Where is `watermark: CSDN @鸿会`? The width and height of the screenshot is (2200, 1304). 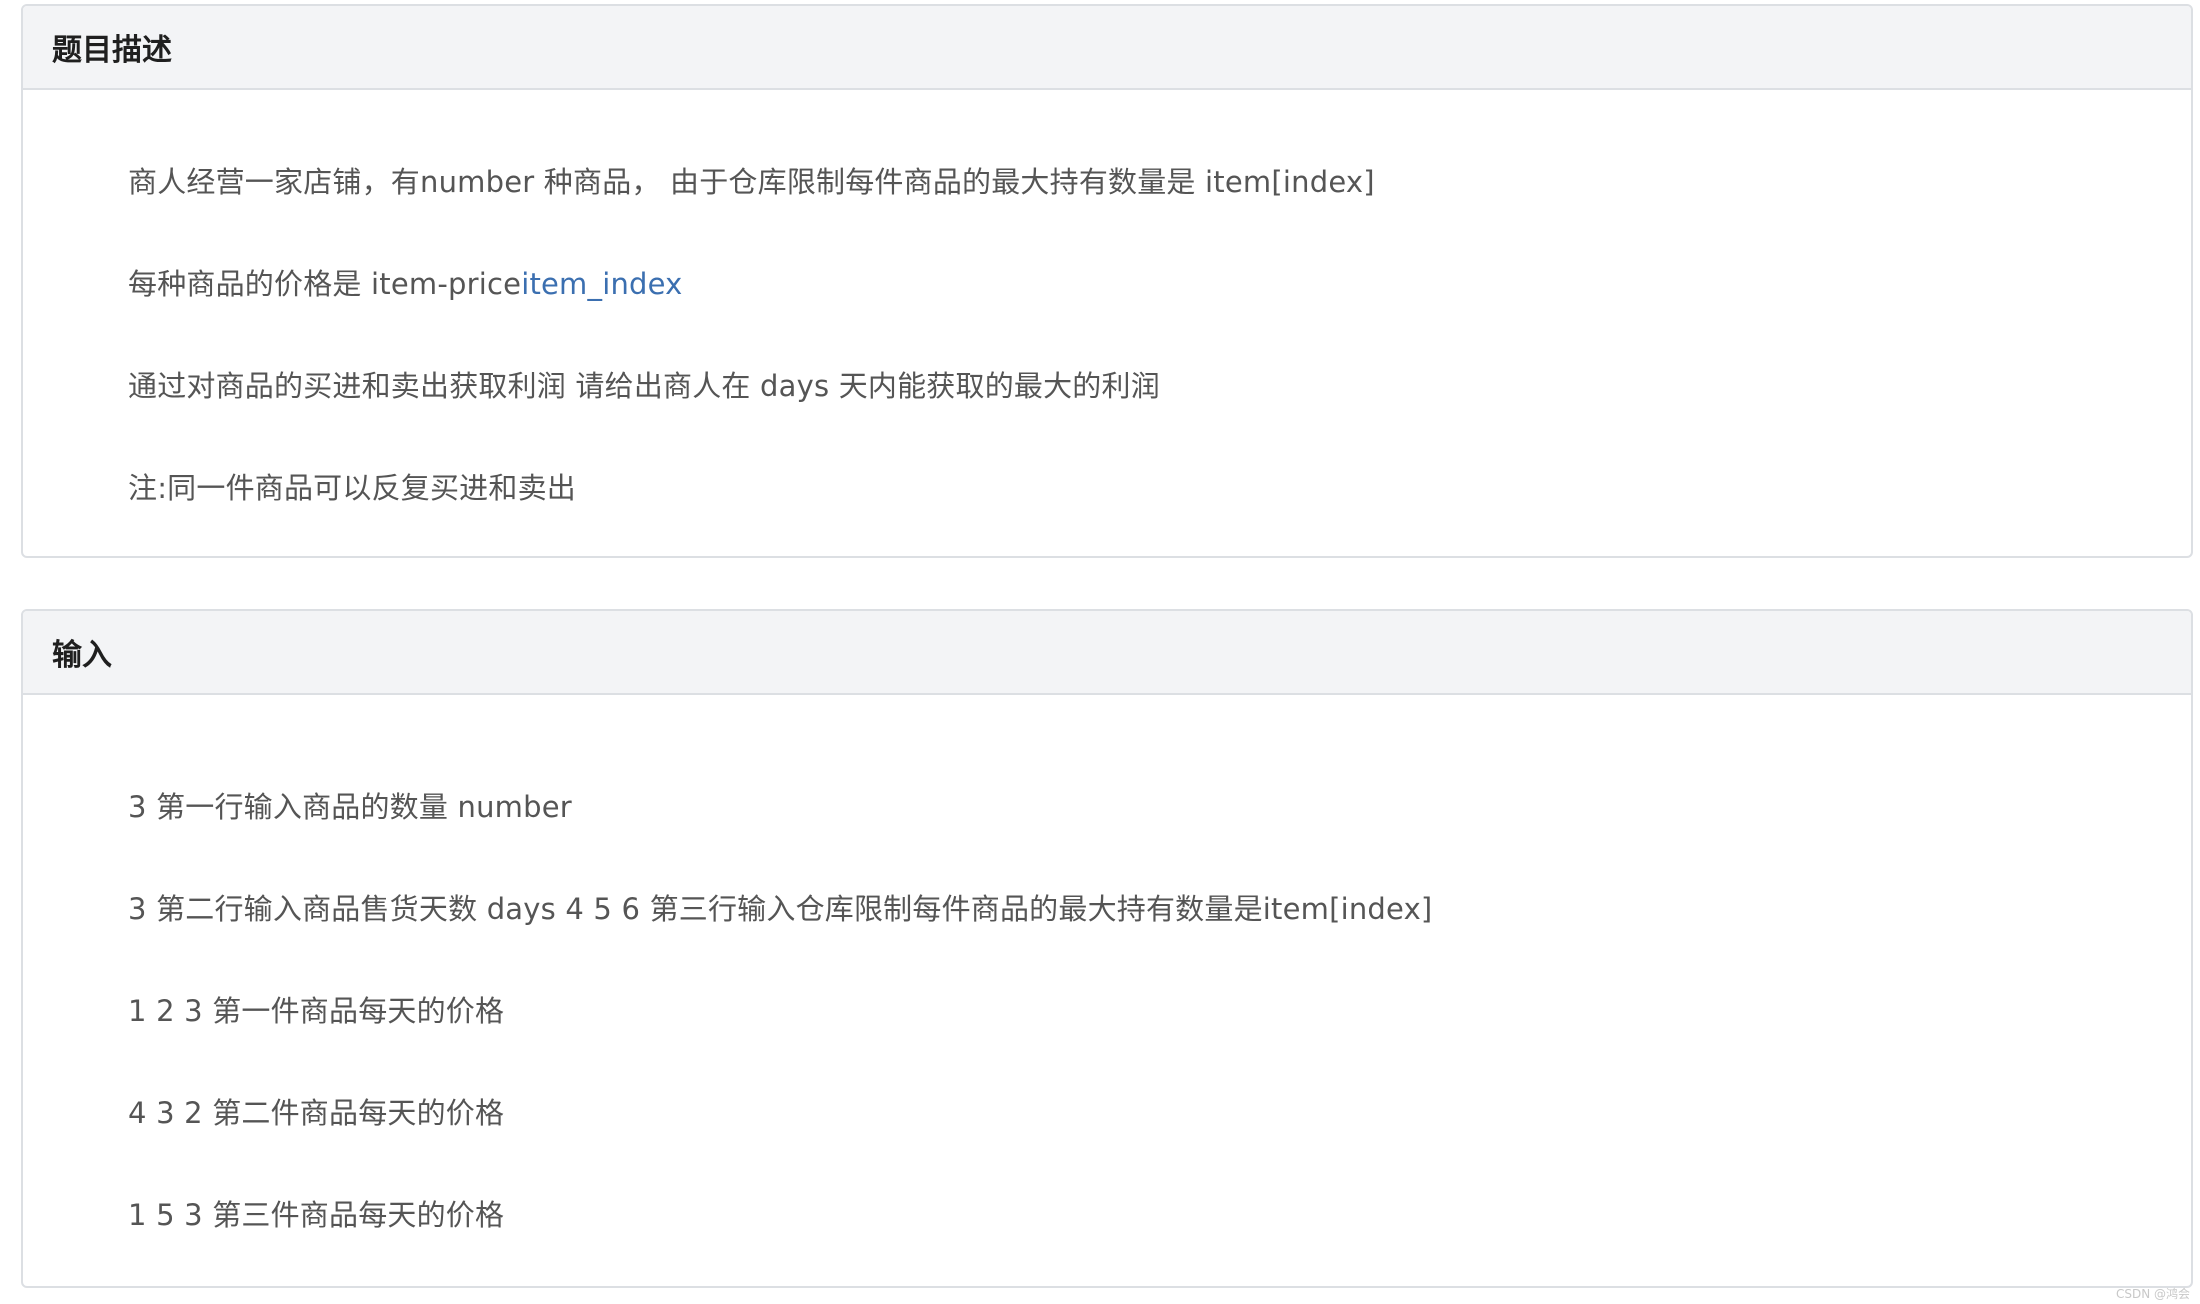
watermark: CSDN @鸿会 is located at coordinates (2152, 1294).